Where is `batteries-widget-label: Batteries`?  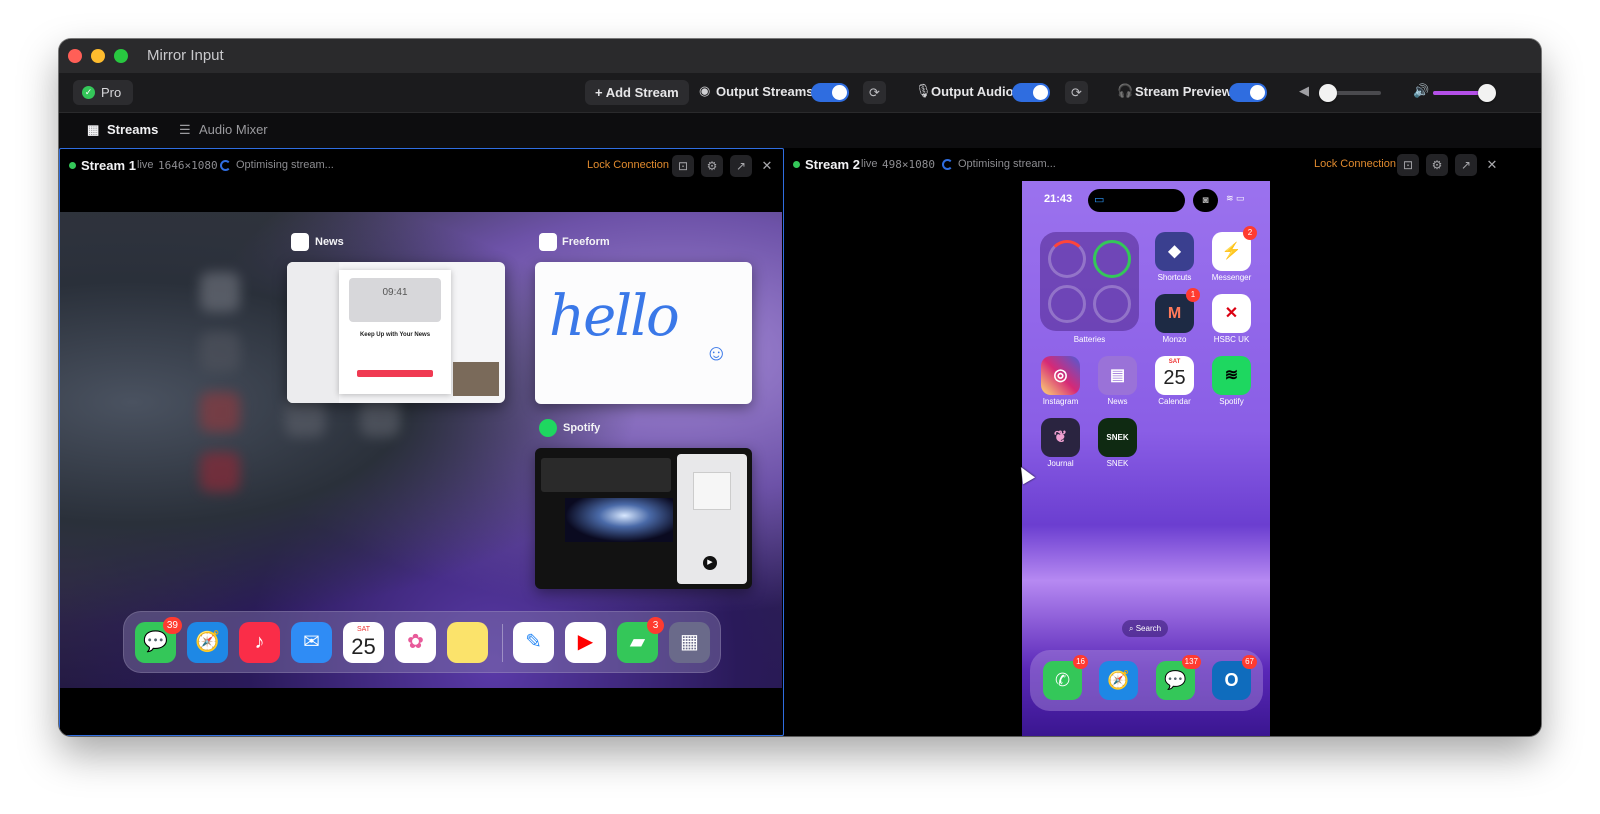 batteries-widget-label: Batteries is located at coordinates (1089, 339).